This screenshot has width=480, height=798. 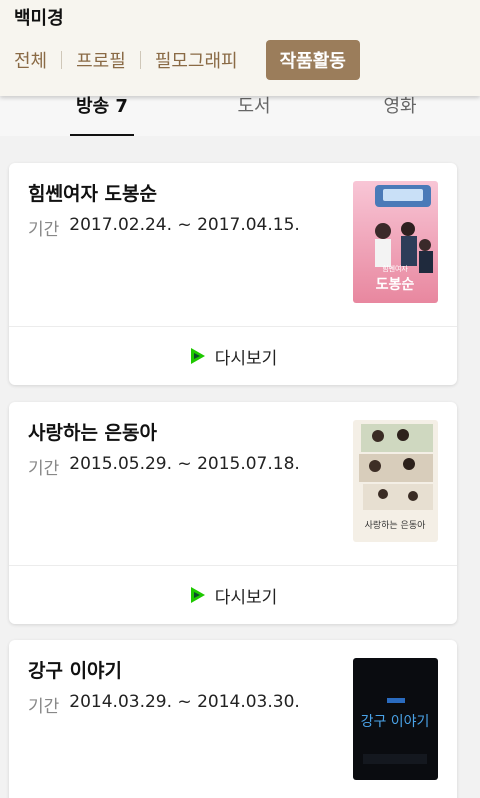 What do you see at coordinates (396, 525) in the screenshot?
I see `poster-caption: 사랑하는 은동아` at bounding box center [396, 525].